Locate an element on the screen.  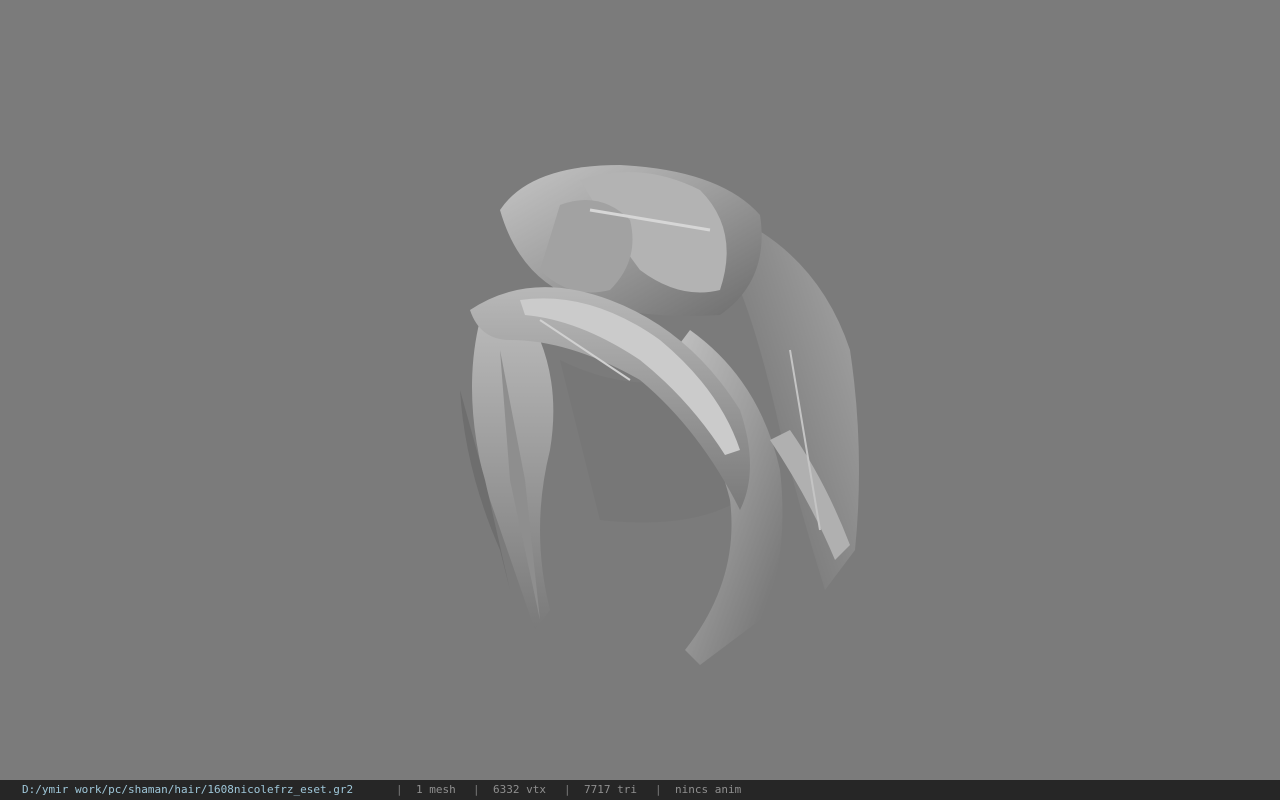
vertex-count: 6332 vtx is located at coordinates (519, 789).